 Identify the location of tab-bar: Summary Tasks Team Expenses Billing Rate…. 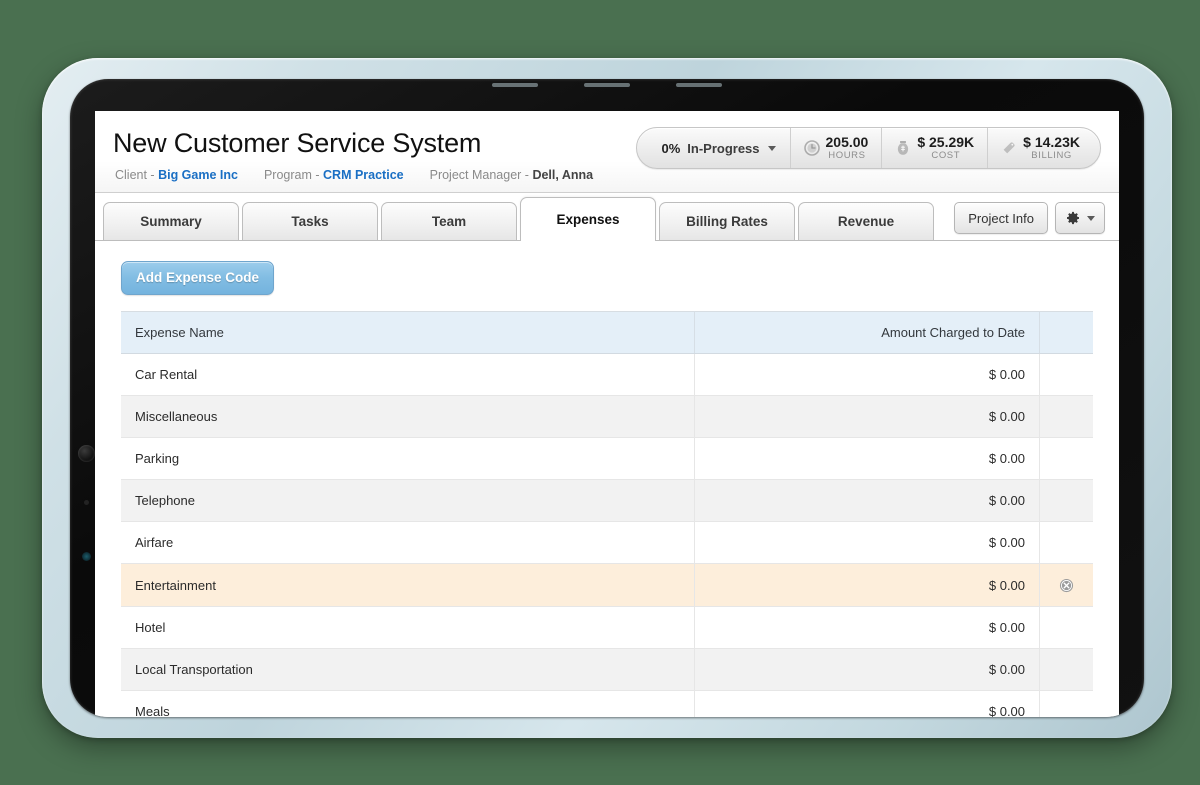
(607, 217).